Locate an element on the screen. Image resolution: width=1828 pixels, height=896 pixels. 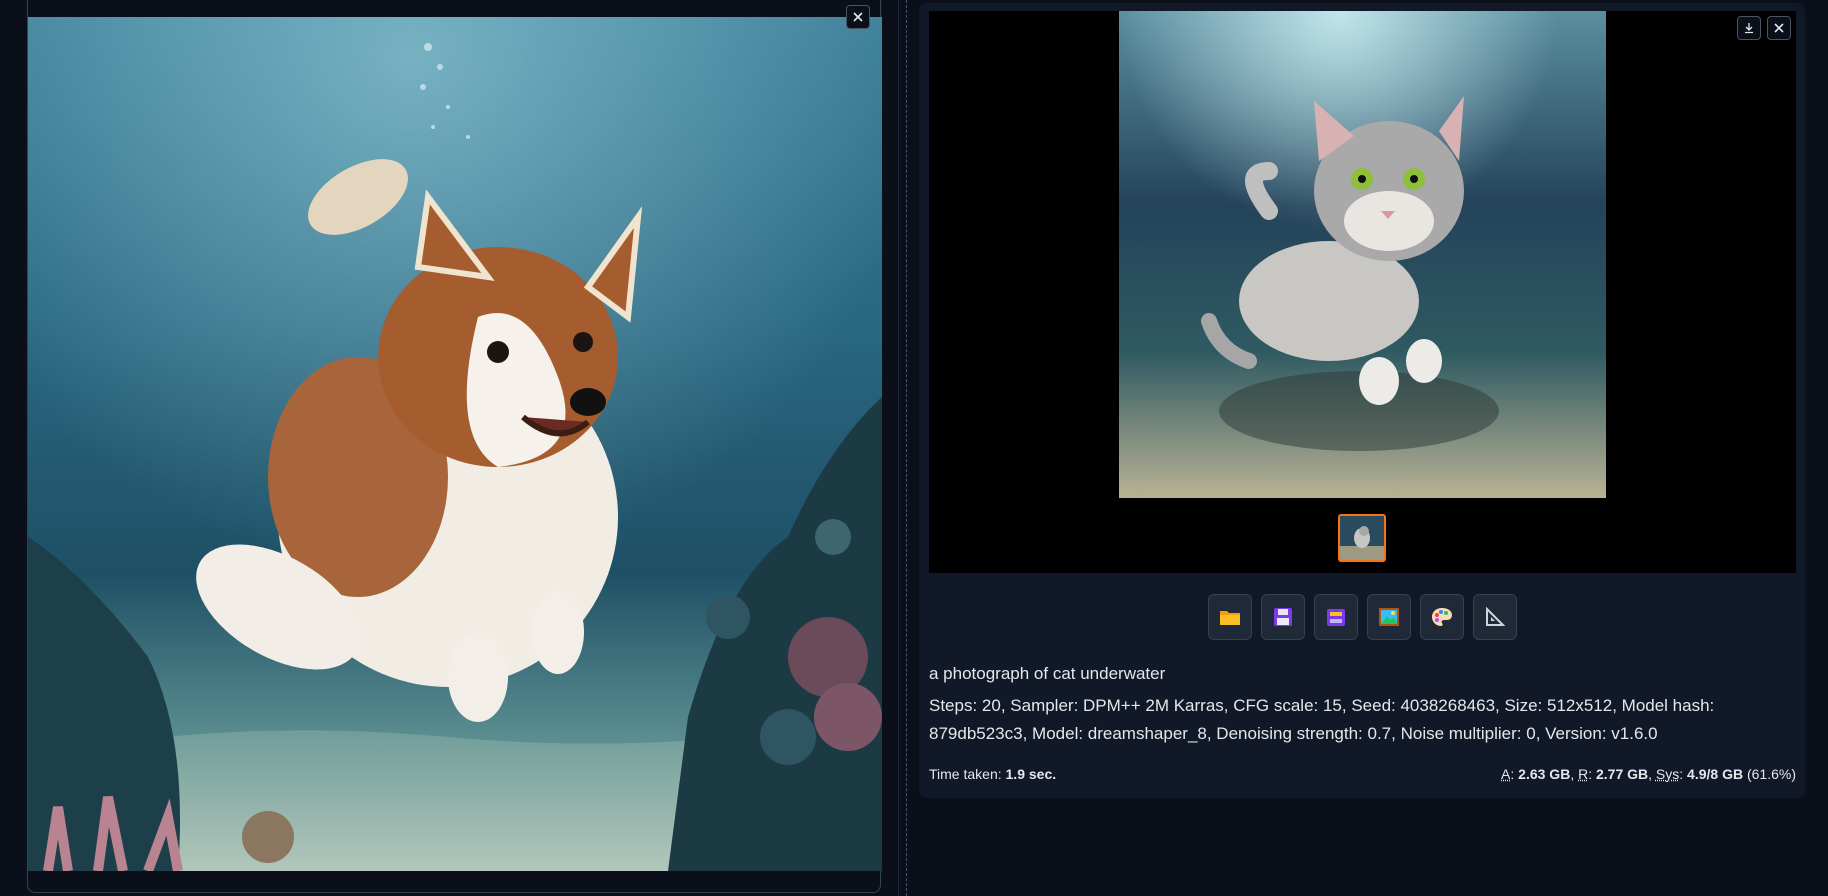
folder-icon is located at coordinates (1230, 618).